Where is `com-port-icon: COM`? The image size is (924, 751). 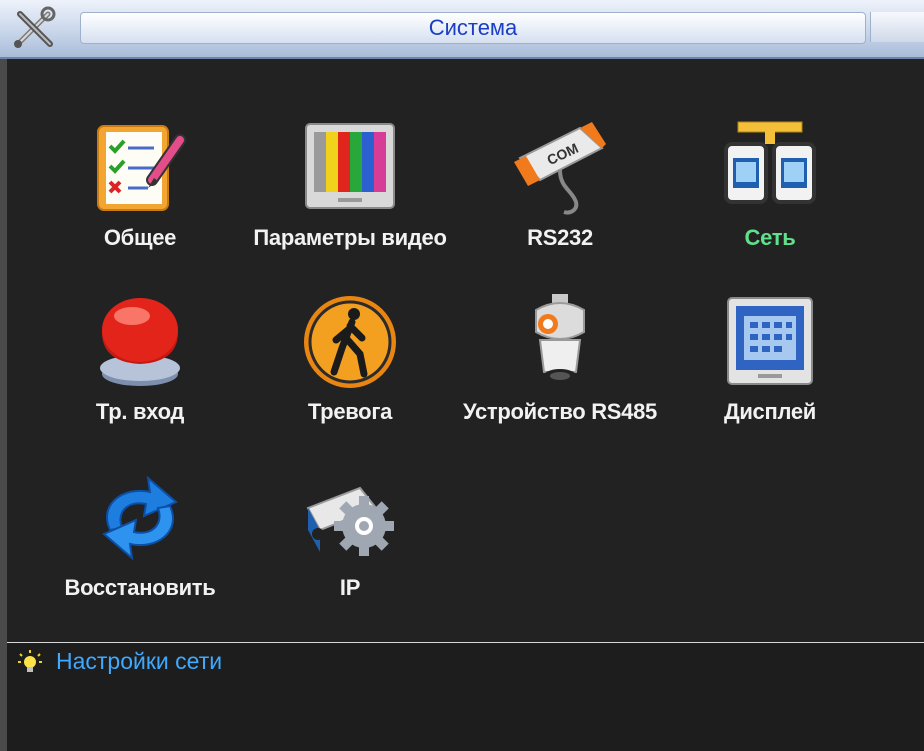 com-port-icon: COM is located at coordinates (560, 168).